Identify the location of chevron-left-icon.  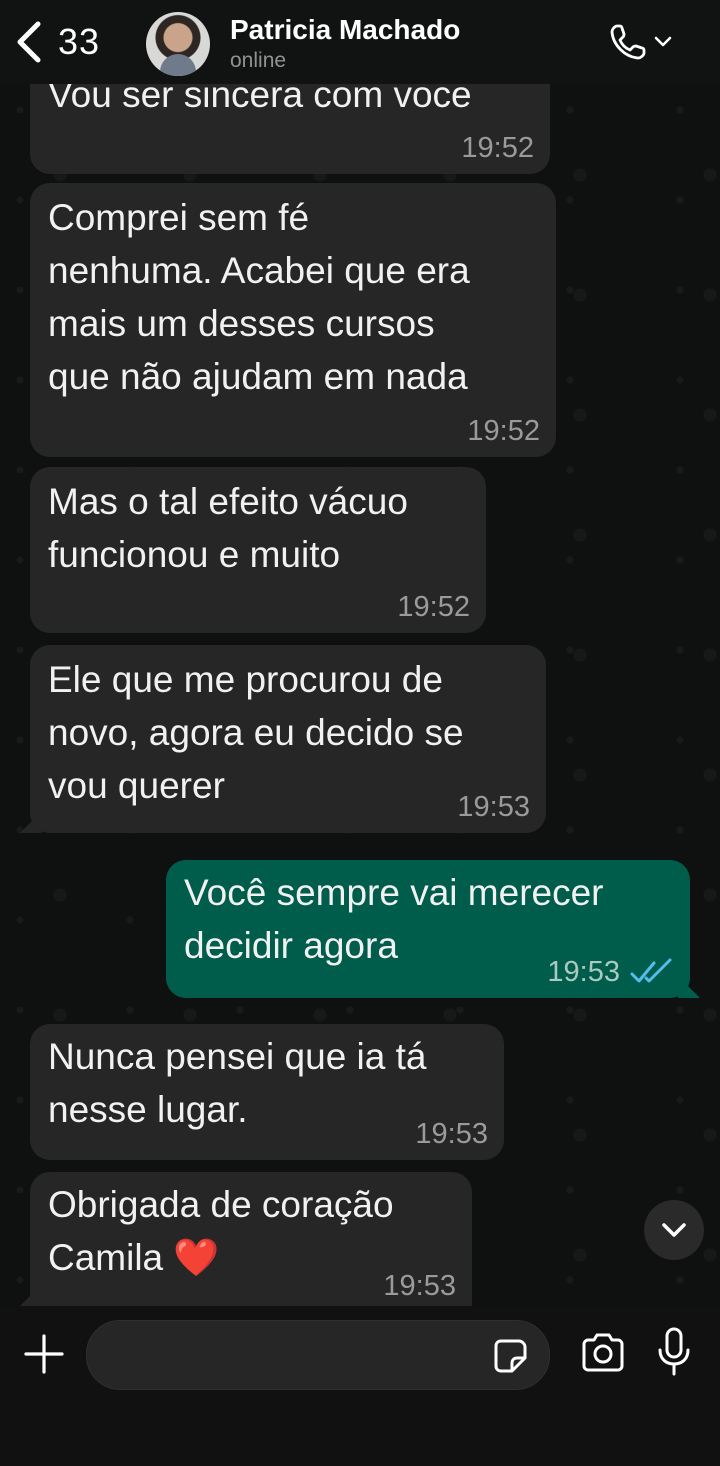
(29, 42).